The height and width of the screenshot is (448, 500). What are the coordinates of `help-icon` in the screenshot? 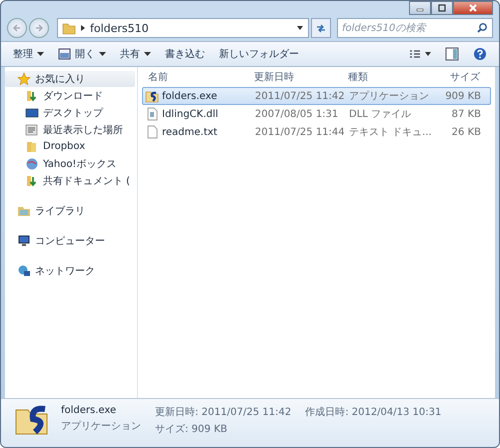 It's located at (480, 54).